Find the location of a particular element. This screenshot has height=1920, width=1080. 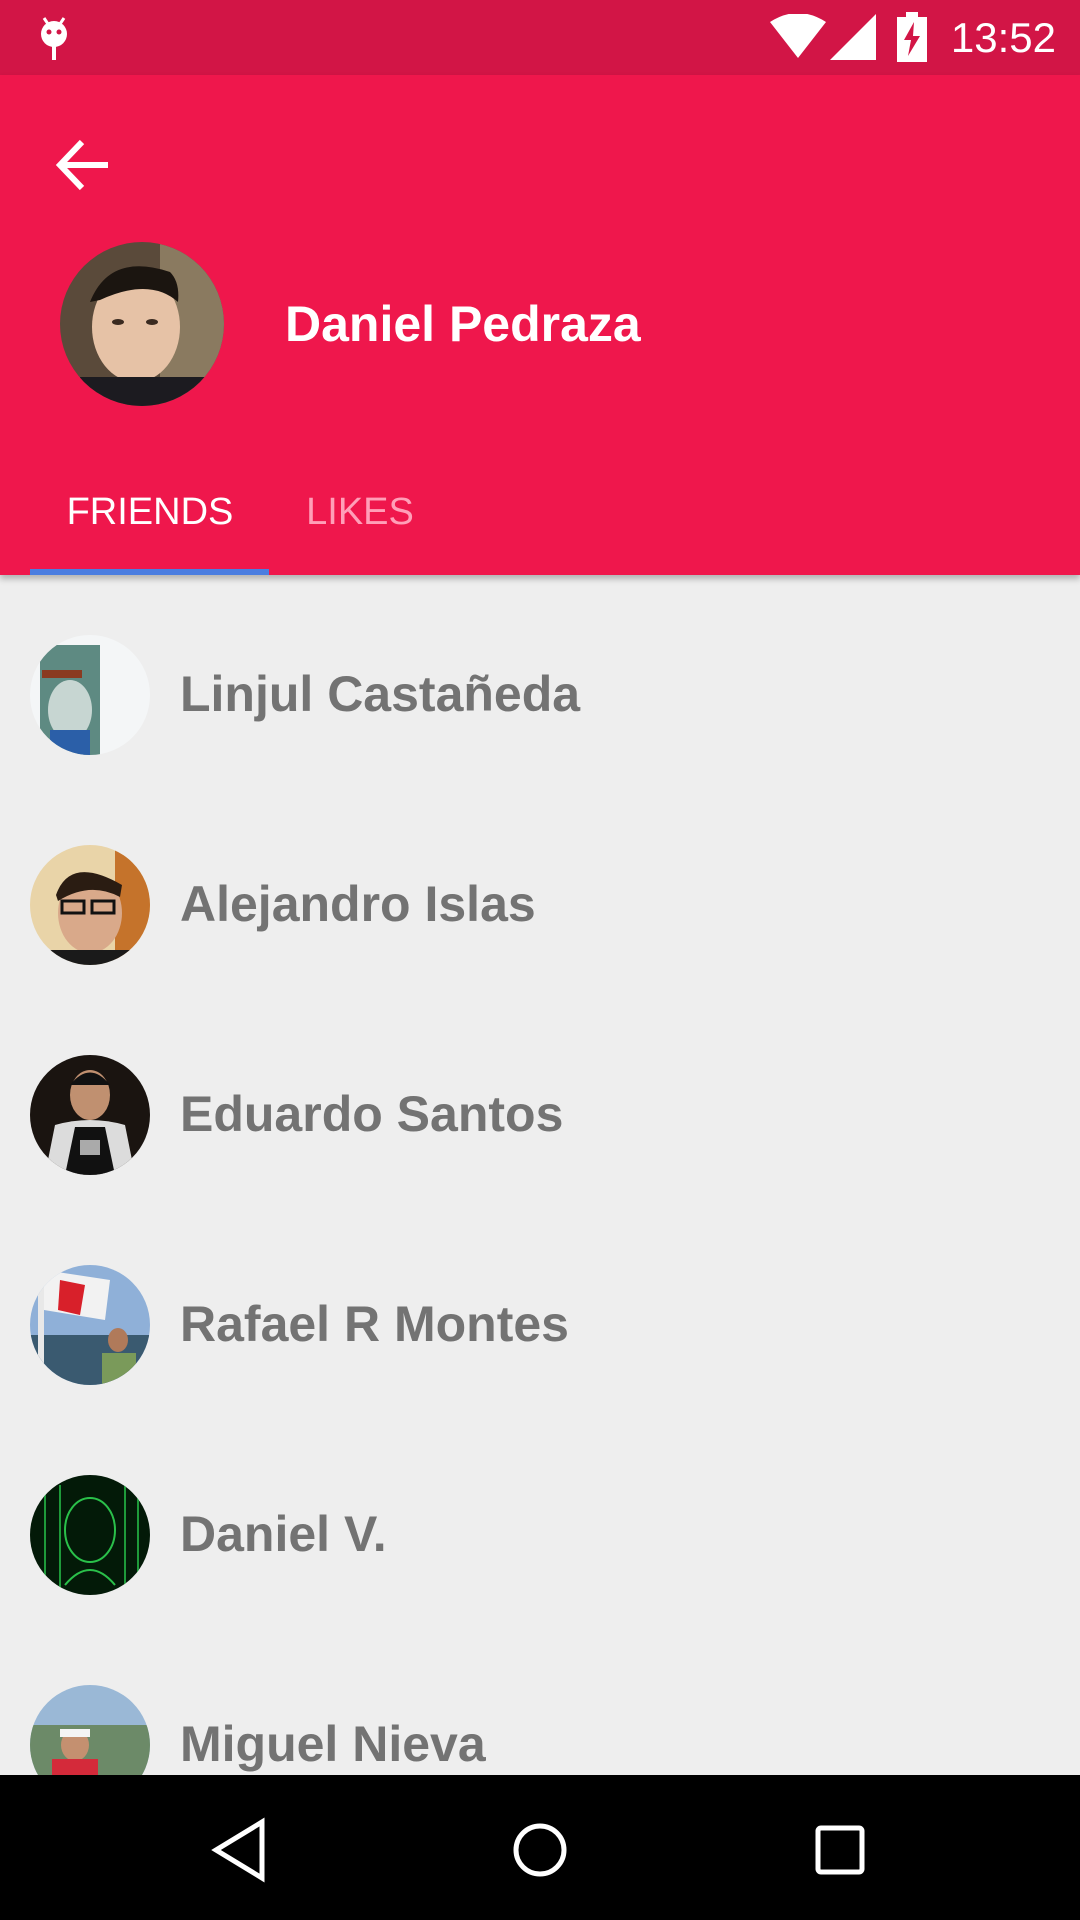

profile-photo is located at coordinates (142, 324).